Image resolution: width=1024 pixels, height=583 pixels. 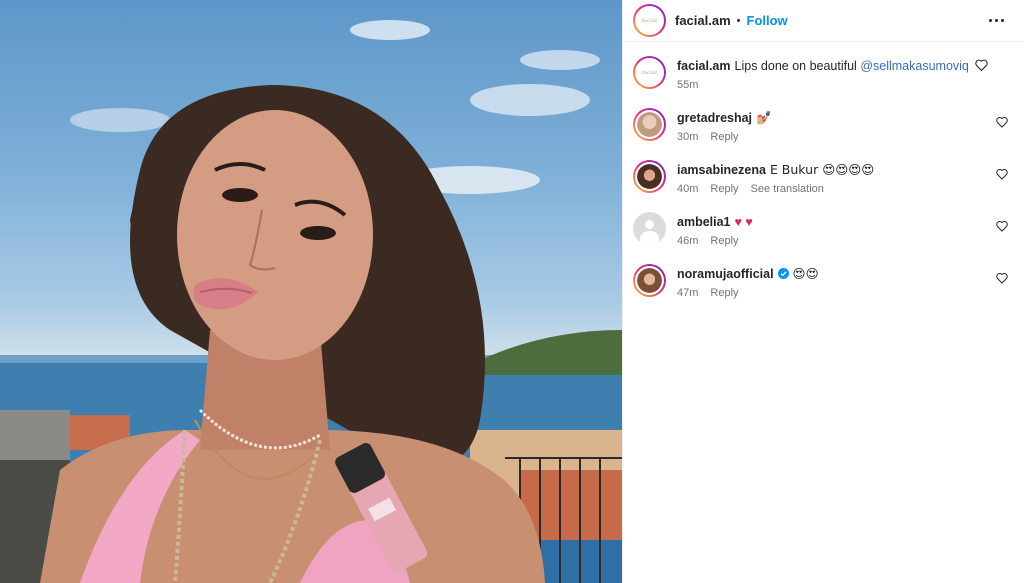 What do you see at coordinates (721, 170) in the screenshot?
I see `comment-username: iamsabinezena` at bounding box center [721, 170].